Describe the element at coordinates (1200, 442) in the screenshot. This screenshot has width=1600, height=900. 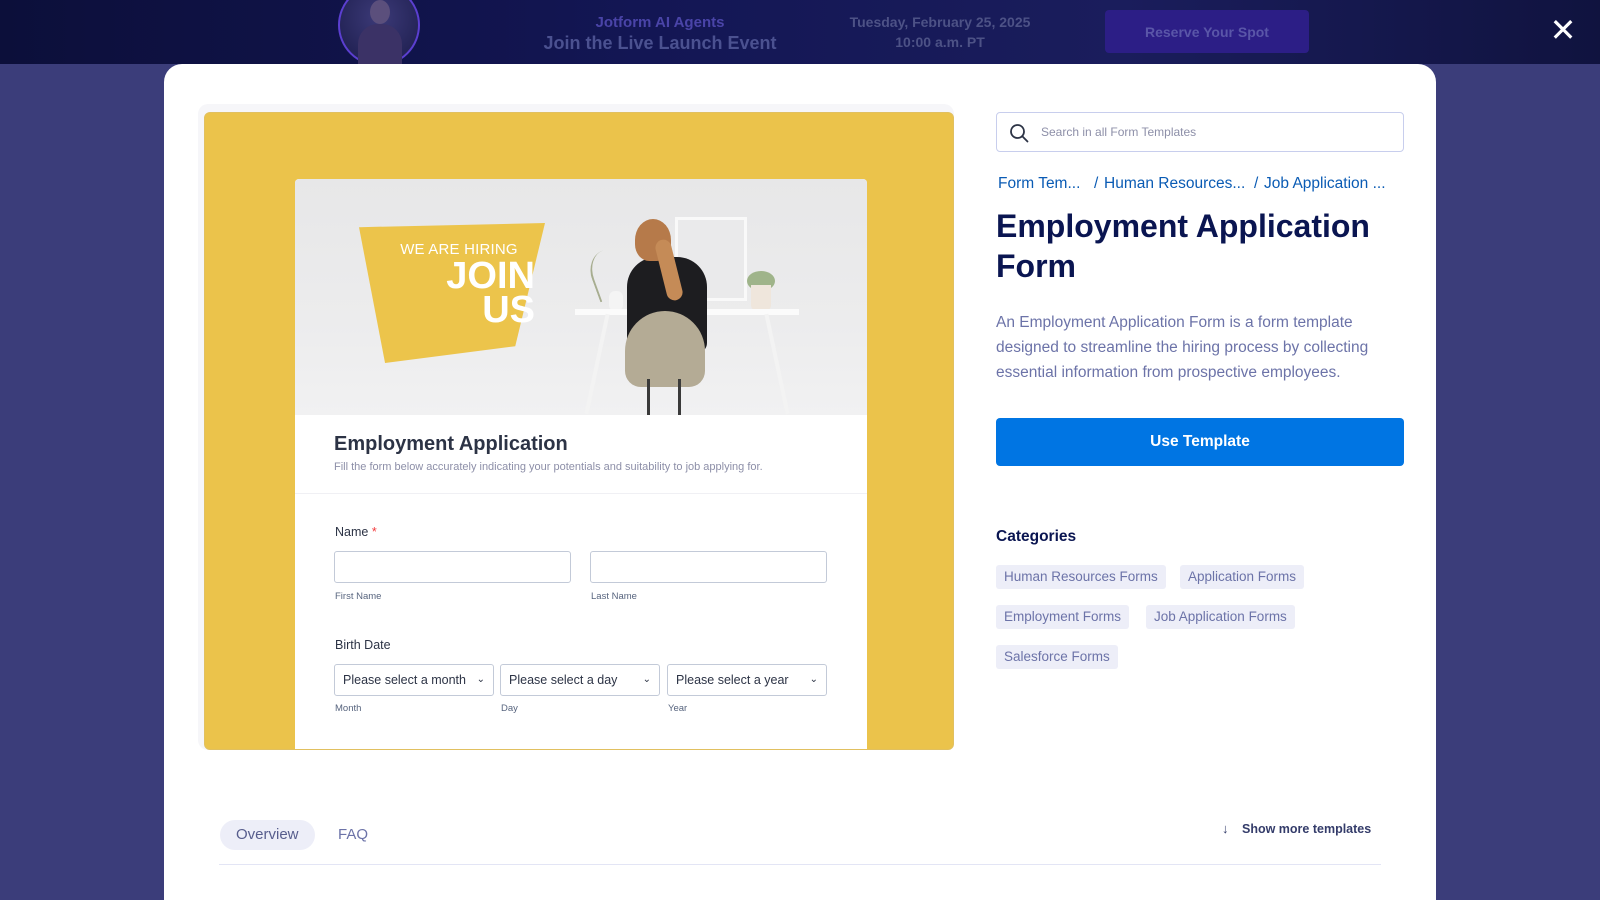
I see `use-template-button: Use Template` at that location.